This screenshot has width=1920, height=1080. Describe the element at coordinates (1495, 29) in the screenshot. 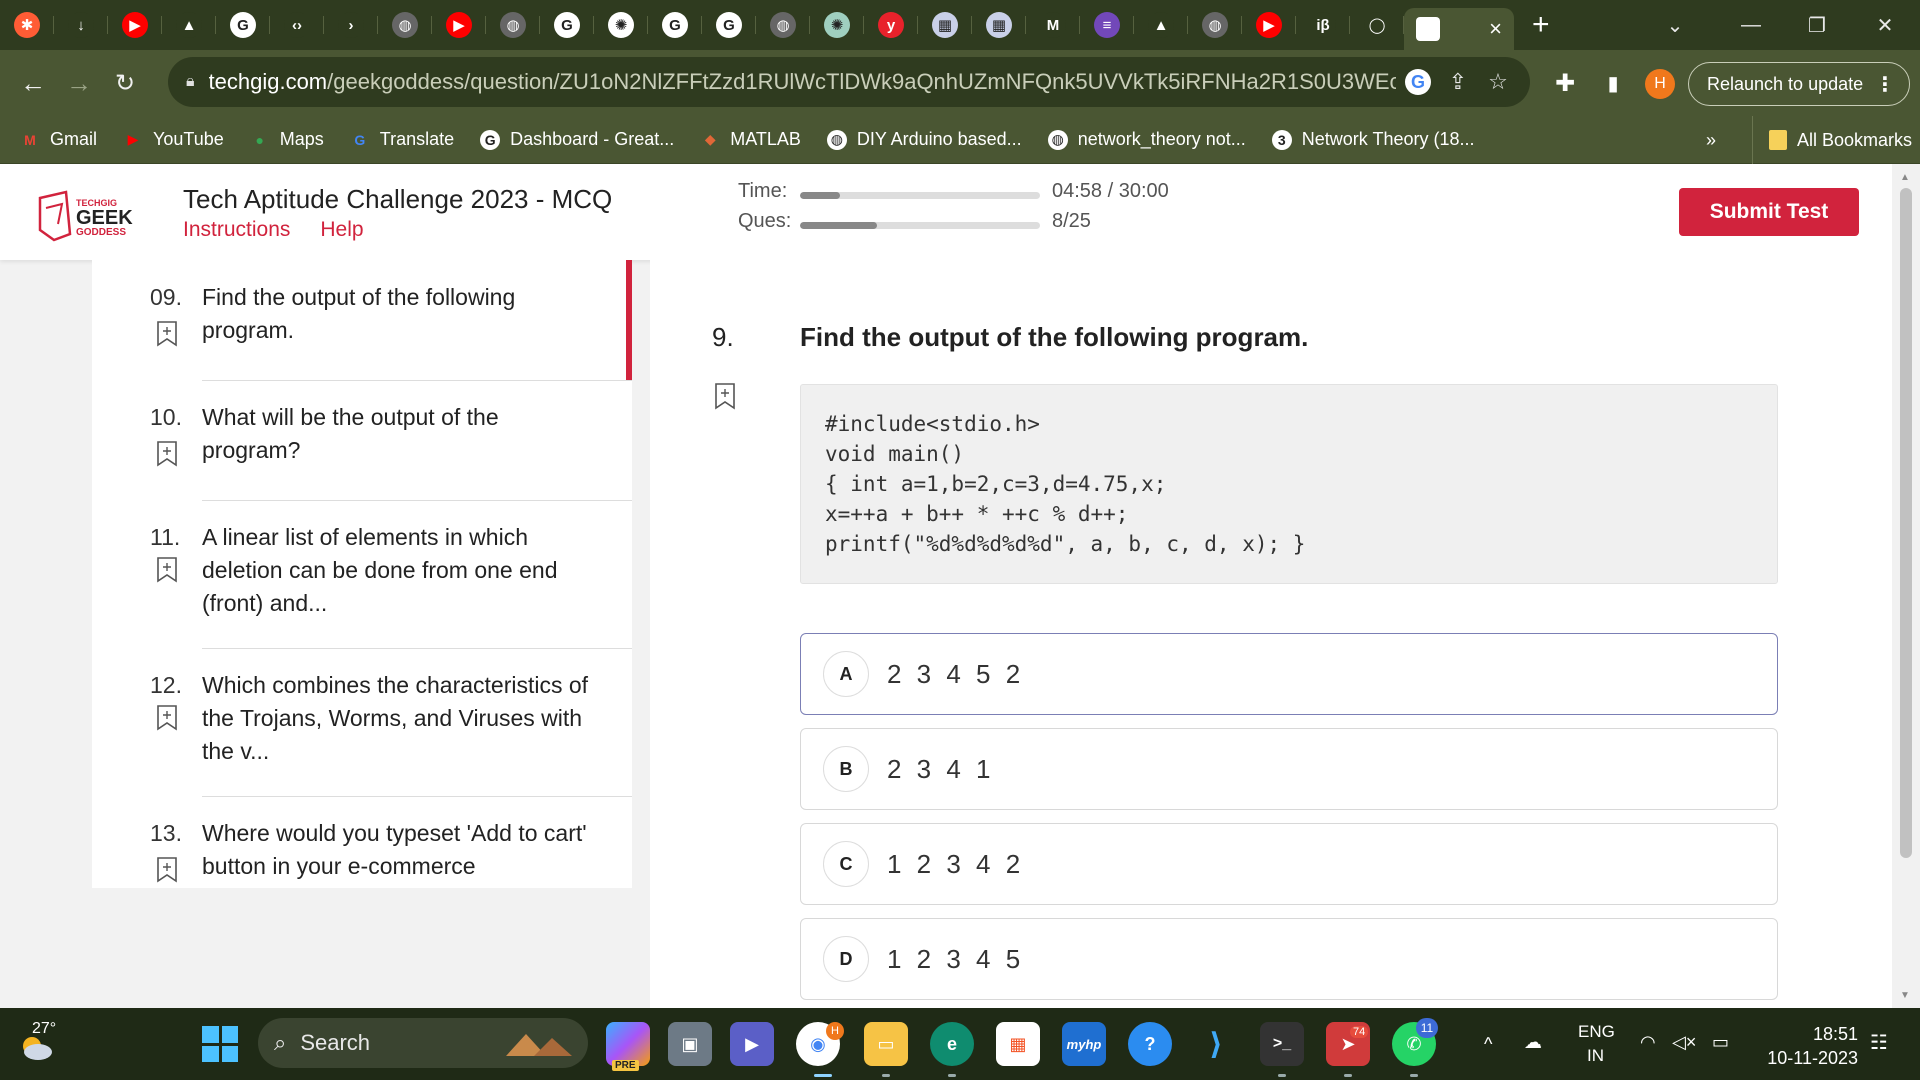

I see `close-tab-icon: ×` at that location.